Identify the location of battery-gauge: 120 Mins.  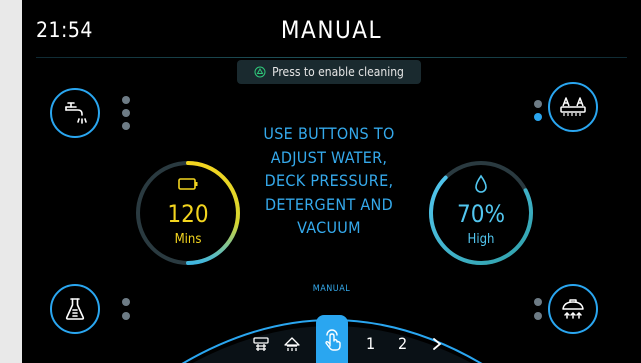
(188, 213).